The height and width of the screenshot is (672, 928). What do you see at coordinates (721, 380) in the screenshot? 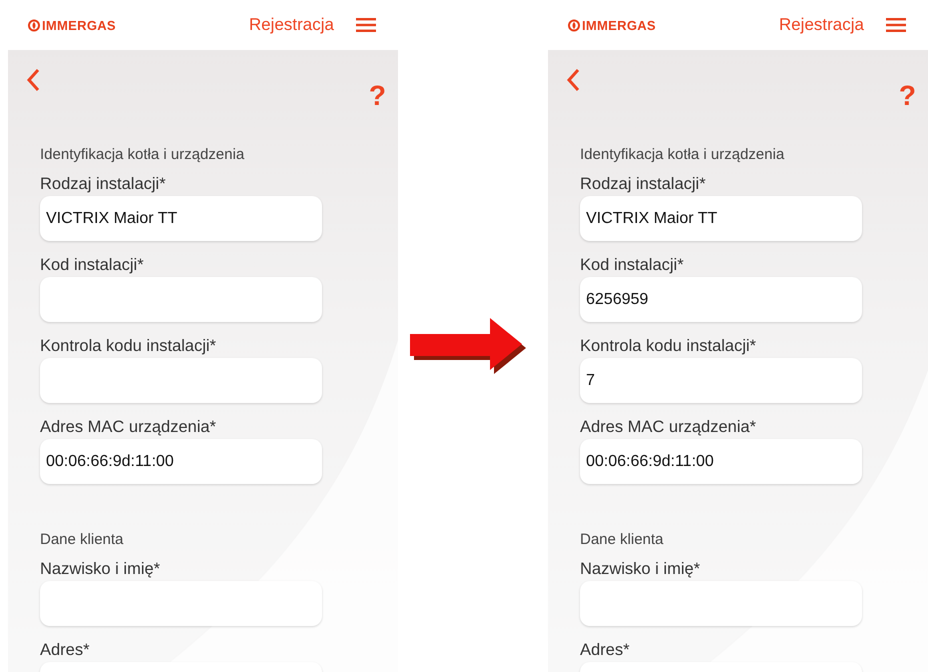
I see `input-field: 7` at bounding box center [721, 380].